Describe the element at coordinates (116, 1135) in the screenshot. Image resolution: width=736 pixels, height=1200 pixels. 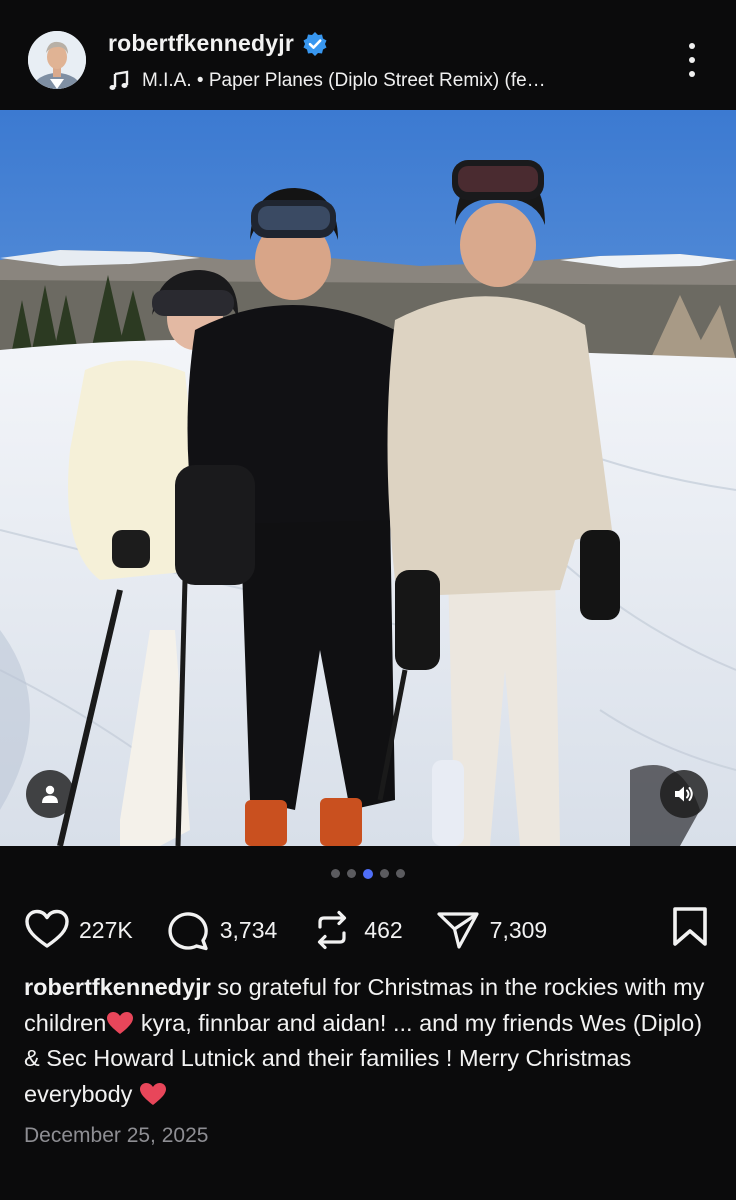
I see `post-date: December 25, 2025` at that location.